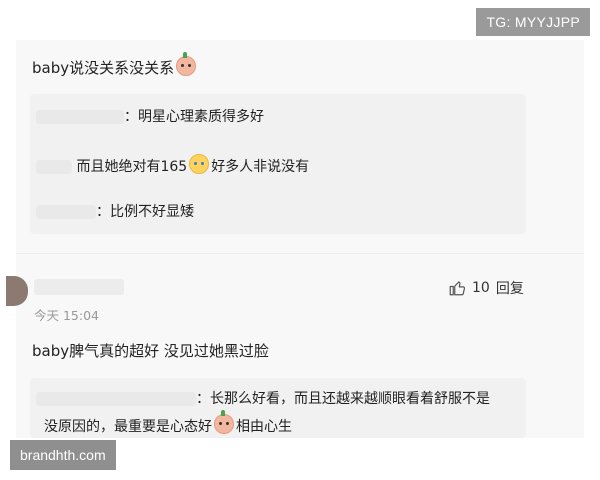 The width and height of the screenshot is (600, 480). I want to click on reply-text: 好多人非说没有, so click(260, 167).